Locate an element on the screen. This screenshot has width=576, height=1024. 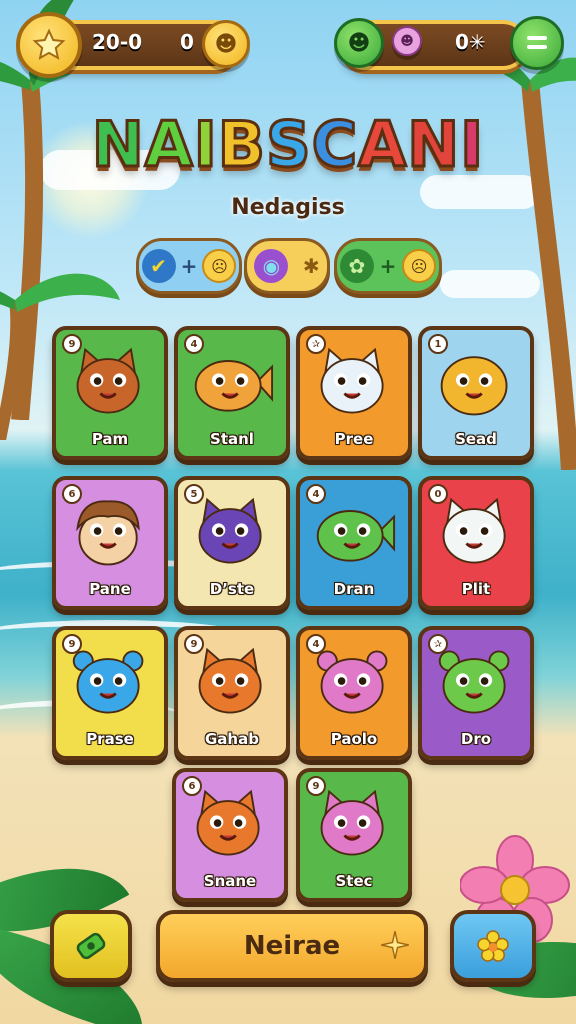
main-action-label: Neirae is located at coordinates (292, 946).